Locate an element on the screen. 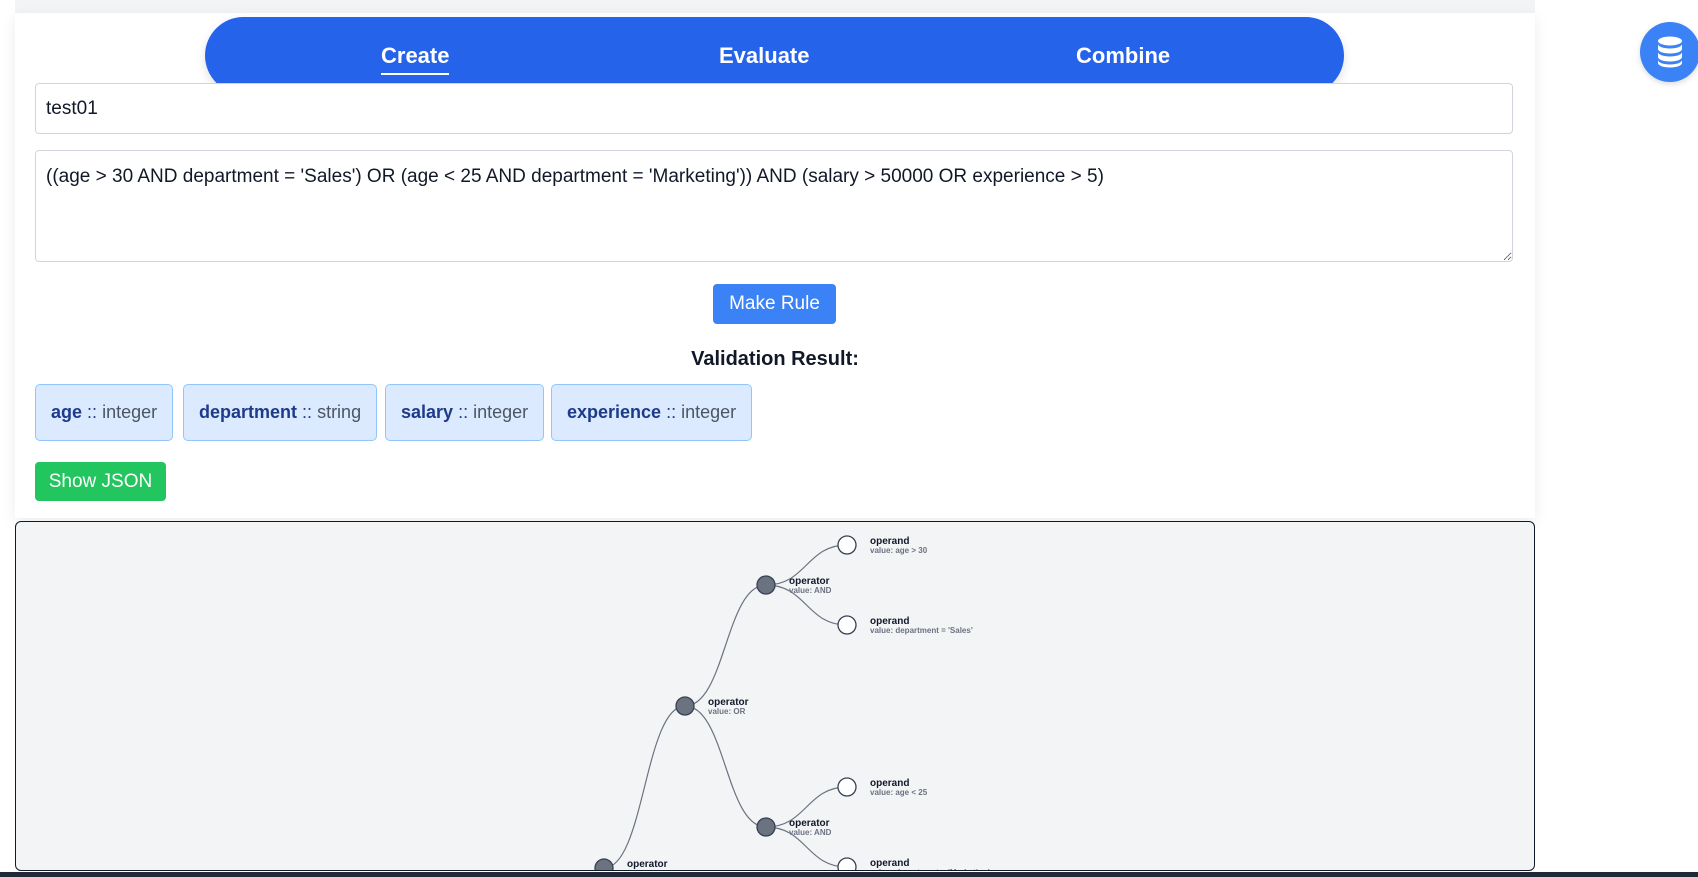  tab-evaluate: Evaluate is located at coordinates (764, 57).